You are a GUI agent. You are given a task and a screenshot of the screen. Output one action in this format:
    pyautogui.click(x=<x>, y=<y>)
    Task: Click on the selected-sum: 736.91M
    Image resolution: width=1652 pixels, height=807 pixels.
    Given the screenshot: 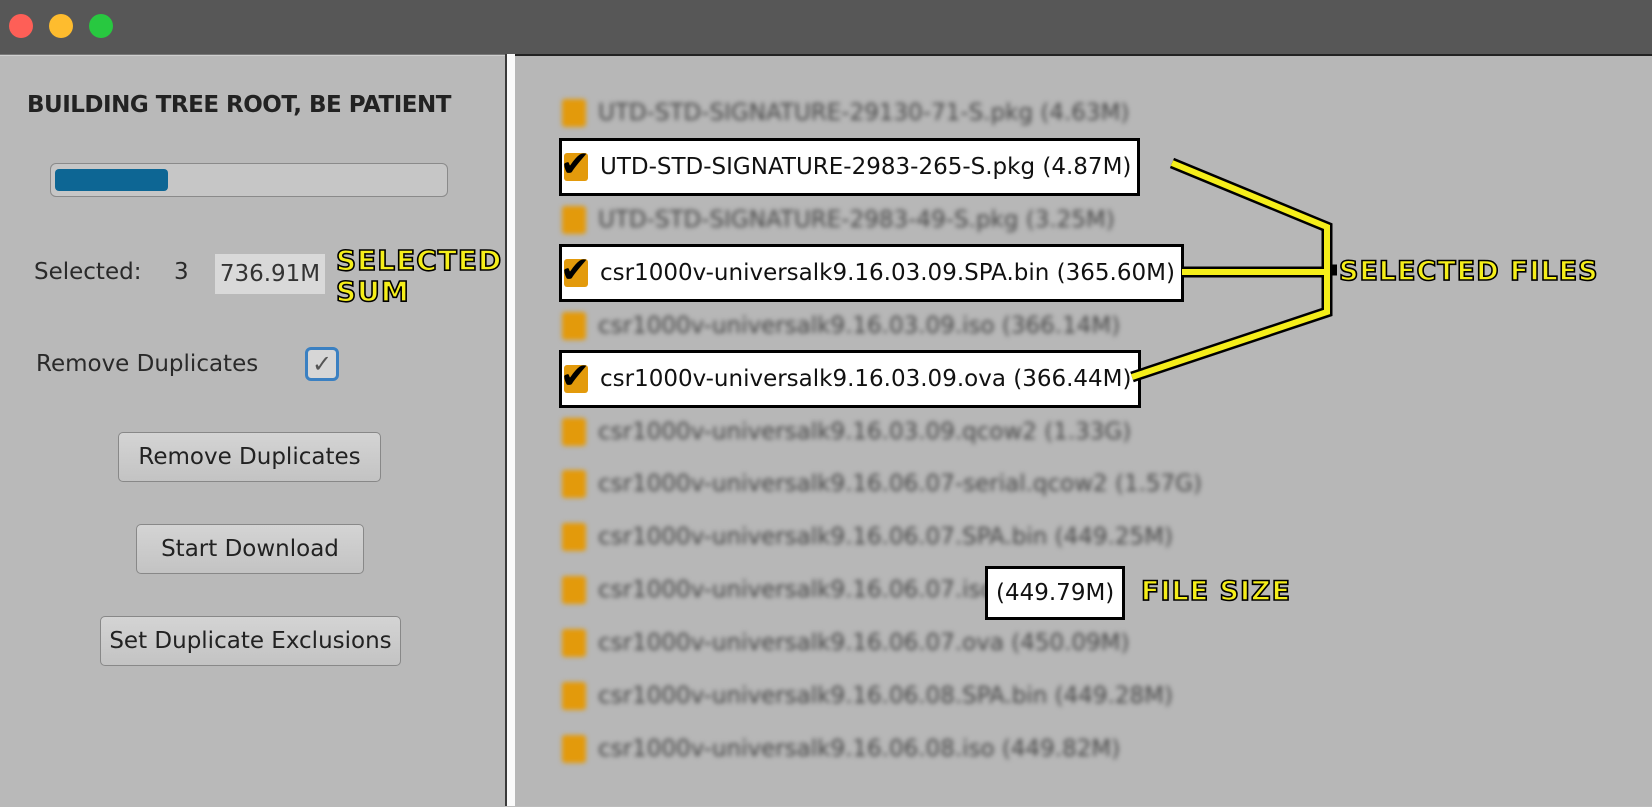 What is the action you would take?
    pyautogui.click(x=270, y=274)
    